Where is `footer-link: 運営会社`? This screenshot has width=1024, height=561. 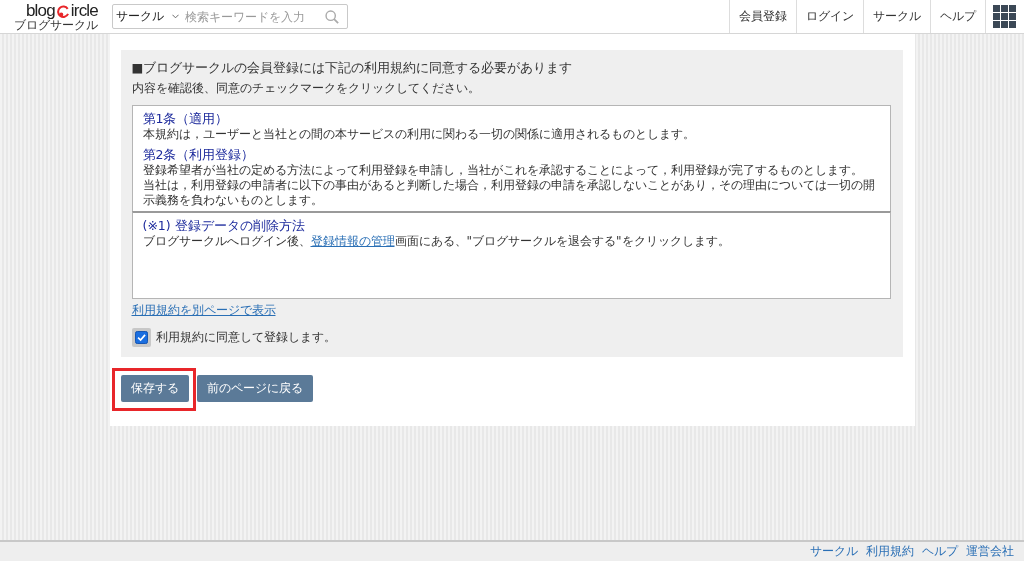 footer-link: 運営会社 is located at coordinates (990, 551).